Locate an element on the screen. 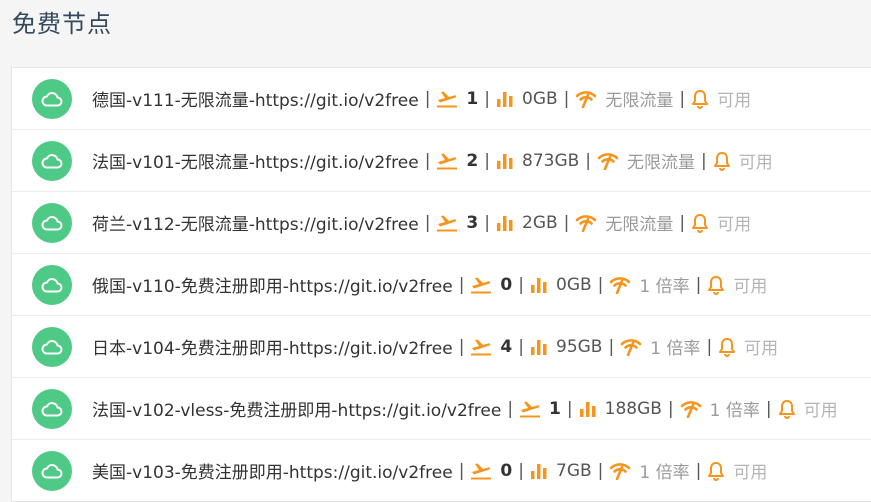 This screenshot has height=502, width=871. node-name: 法国-v101-无限流量-https://git.io/v2free is located at coordinates (255, 160).